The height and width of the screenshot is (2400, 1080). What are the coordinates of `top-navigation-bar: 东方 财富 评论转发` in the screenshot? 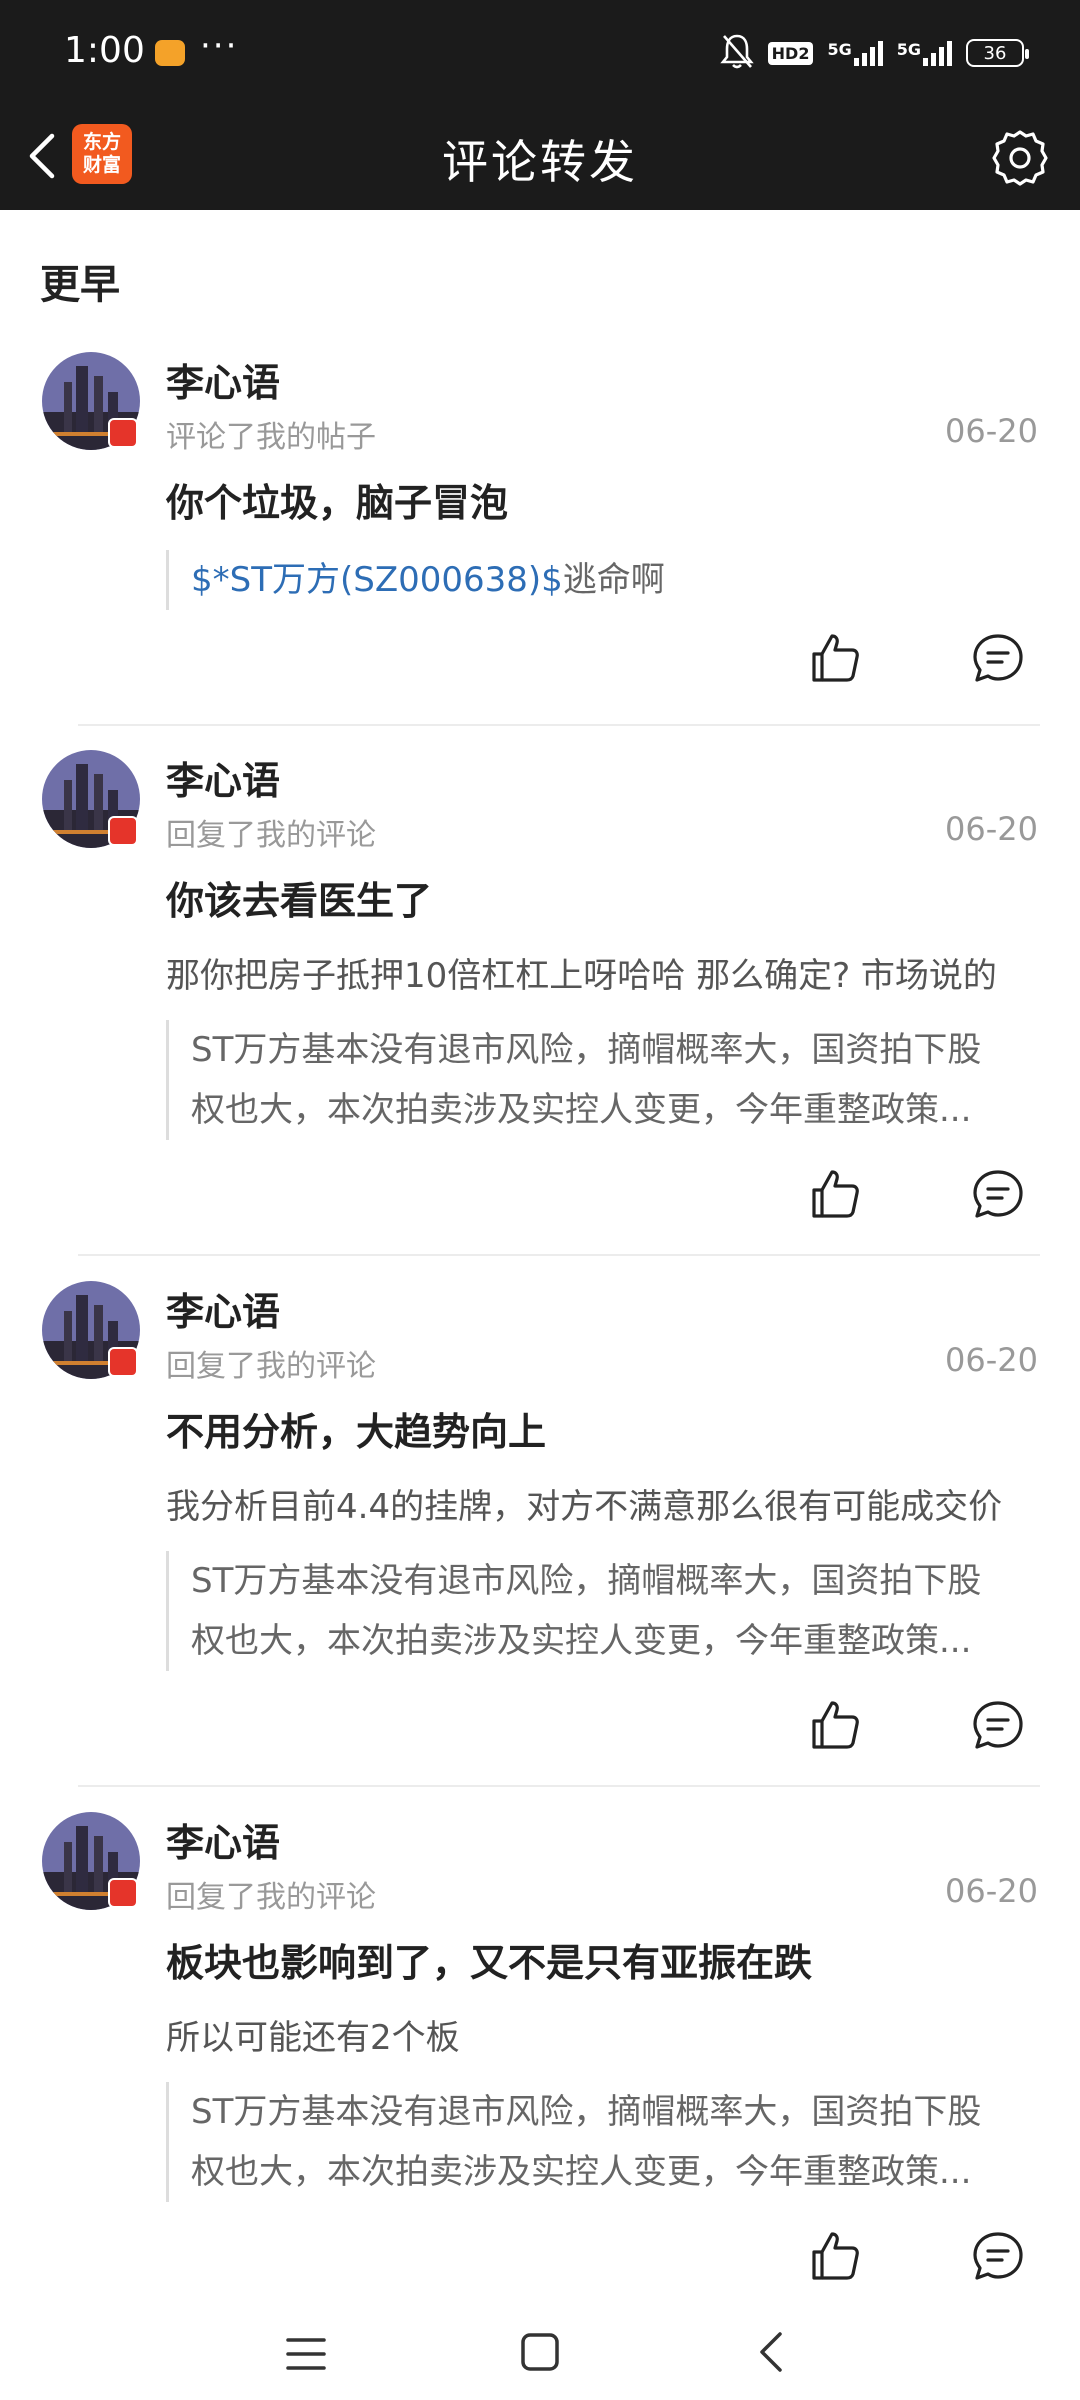 It's located at (540, 158).